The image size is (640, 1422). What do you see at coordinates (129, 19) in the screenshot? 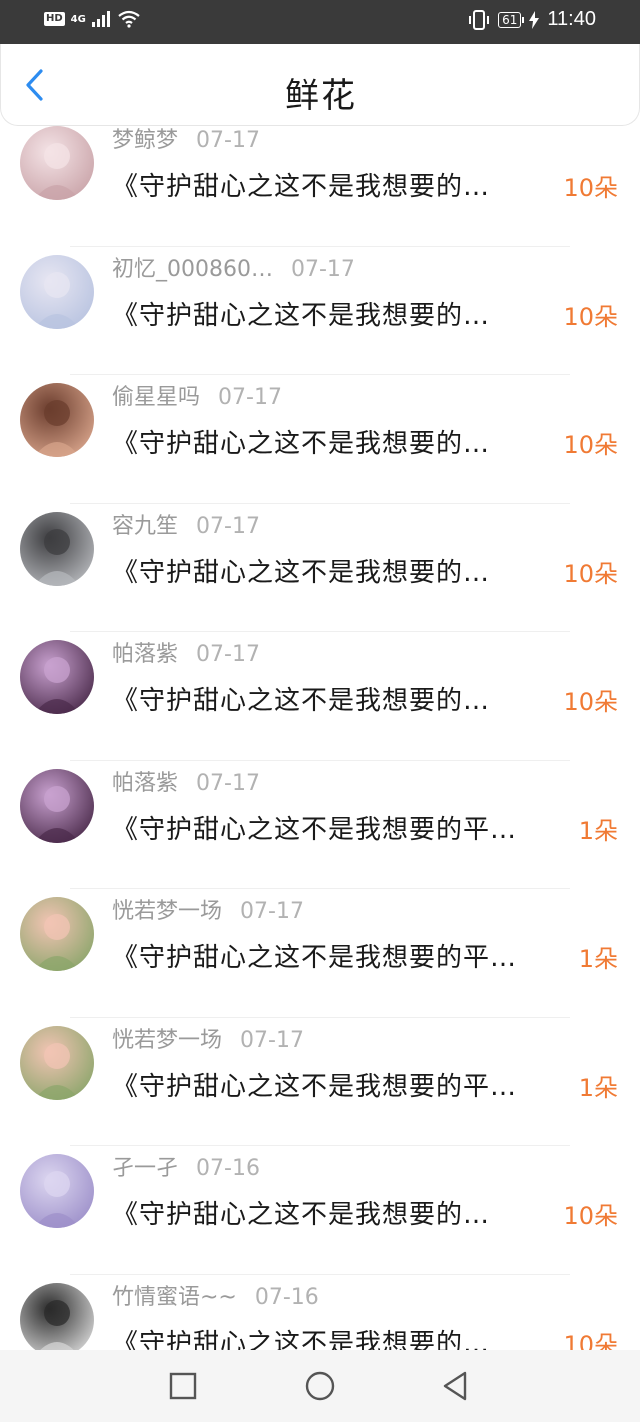
I see `wifi-icon` at bounding box center [129, 19].